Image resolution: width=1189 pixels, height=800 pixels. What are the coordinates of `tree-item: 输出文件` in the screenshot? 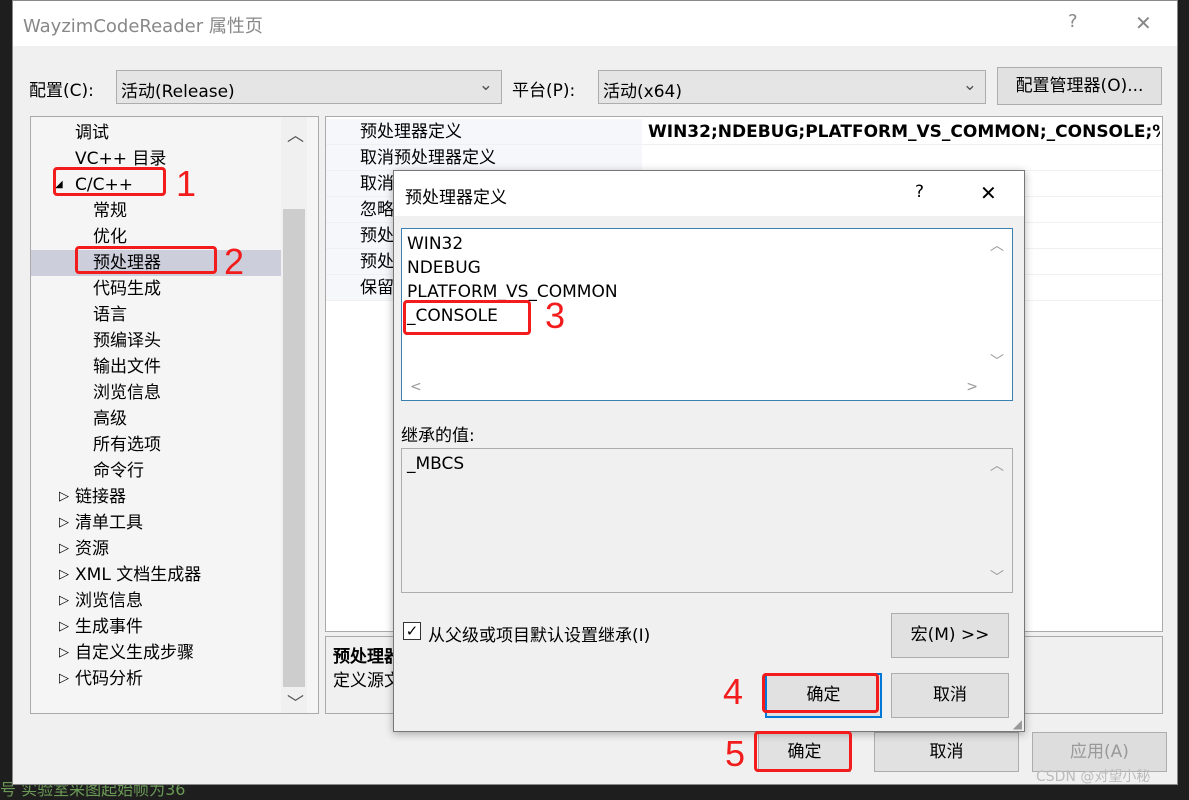 It's located at (156, 367).